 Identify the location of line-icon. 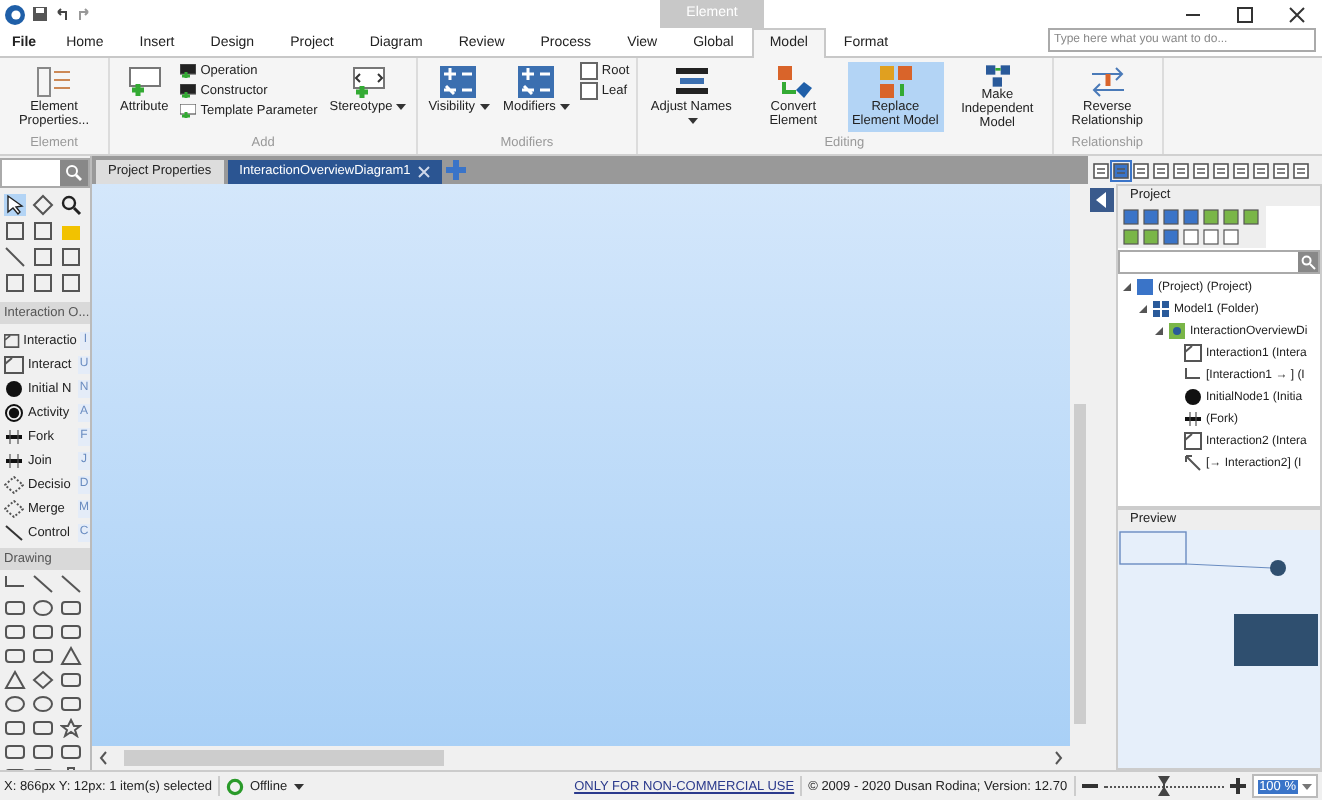
(14, 532).